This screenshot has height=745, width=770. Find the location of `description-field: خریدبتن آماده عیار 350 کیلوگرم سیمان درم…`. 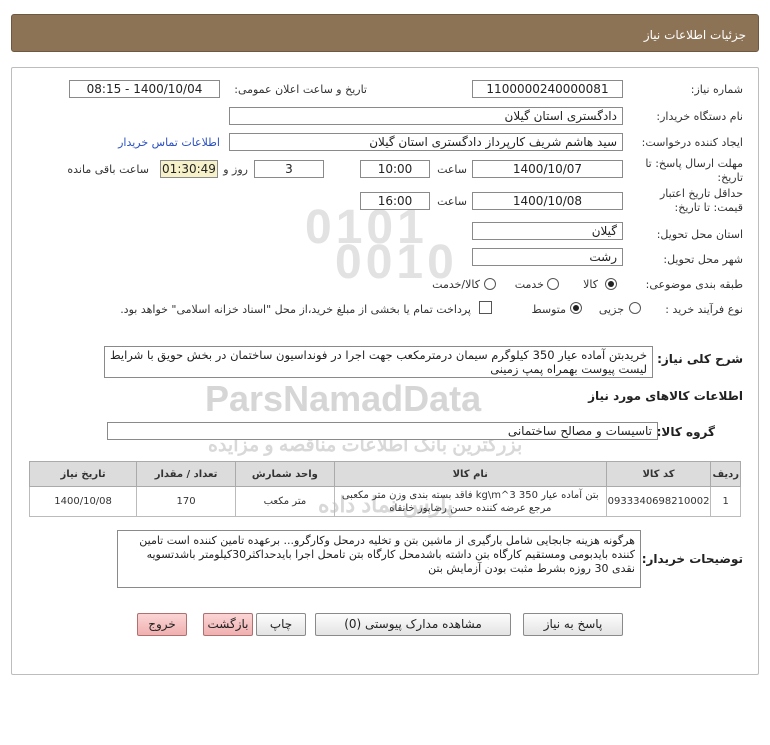

description-field: خریدبتن آماده عیار 350 کیلوگرم سیمان درم… is located at coordinates (378, 362).